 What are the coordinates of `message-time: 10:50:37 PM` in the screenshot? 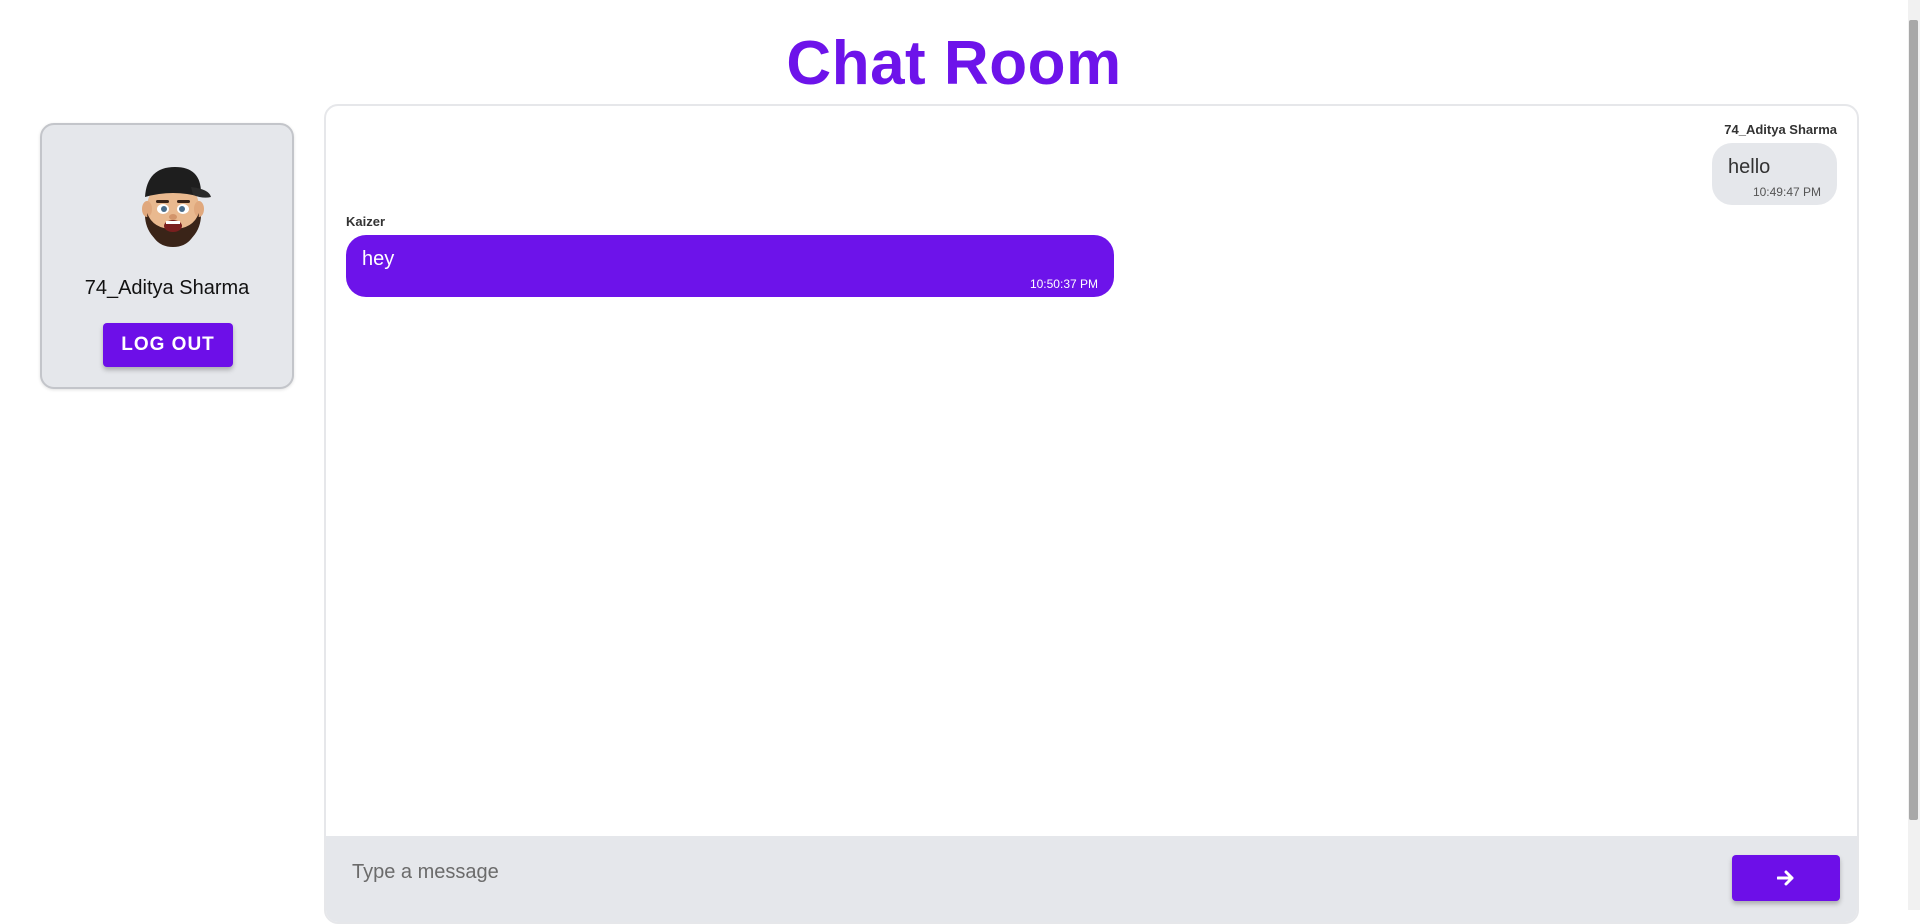 It's located at (1063, 284).